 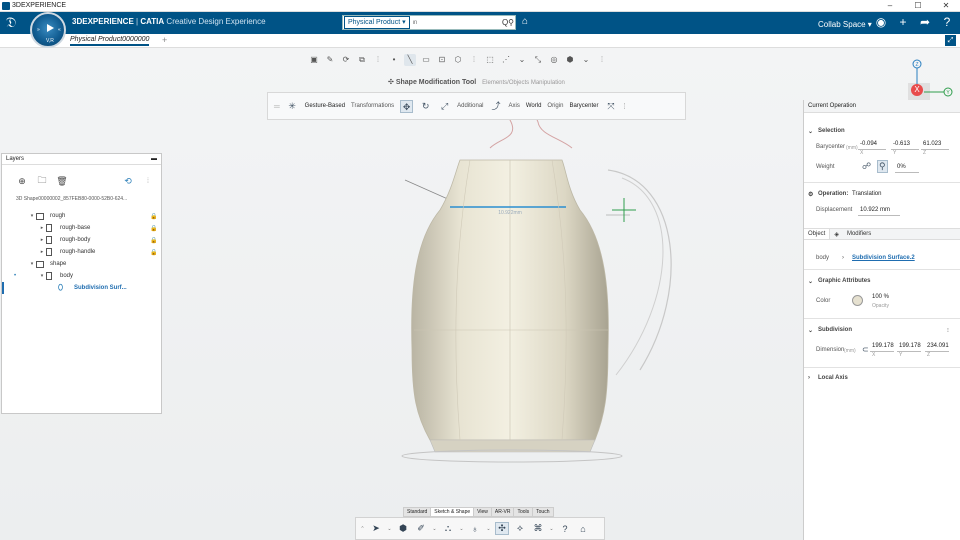 What do you see at coordinates (901, 167) in the screenshot?
I see `weight-value: 0%` at bounding box center [901, 167].